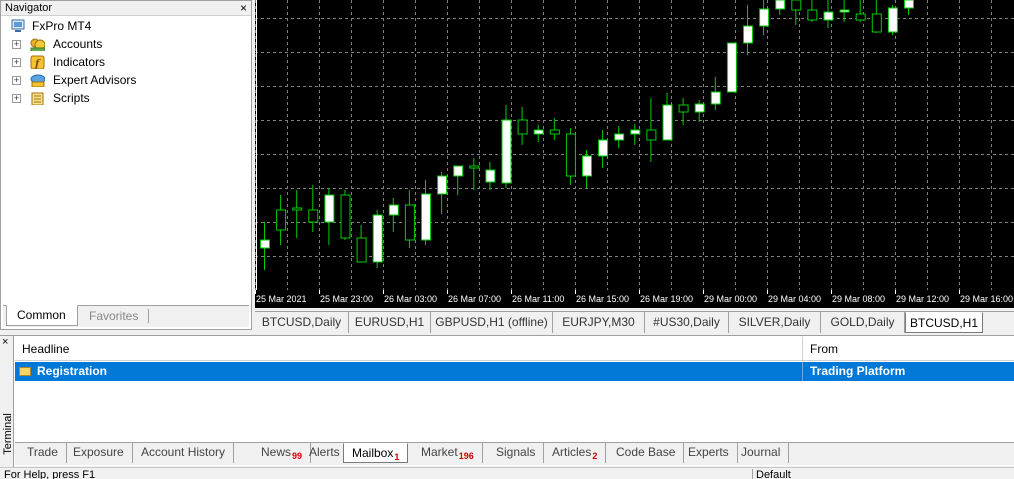 Image resolution: width=1014 pixels, height=479 pixels. Describe the element at coordinates (5, 342) in the screenshot. I see `terminal-close-icon: ×` at that location.